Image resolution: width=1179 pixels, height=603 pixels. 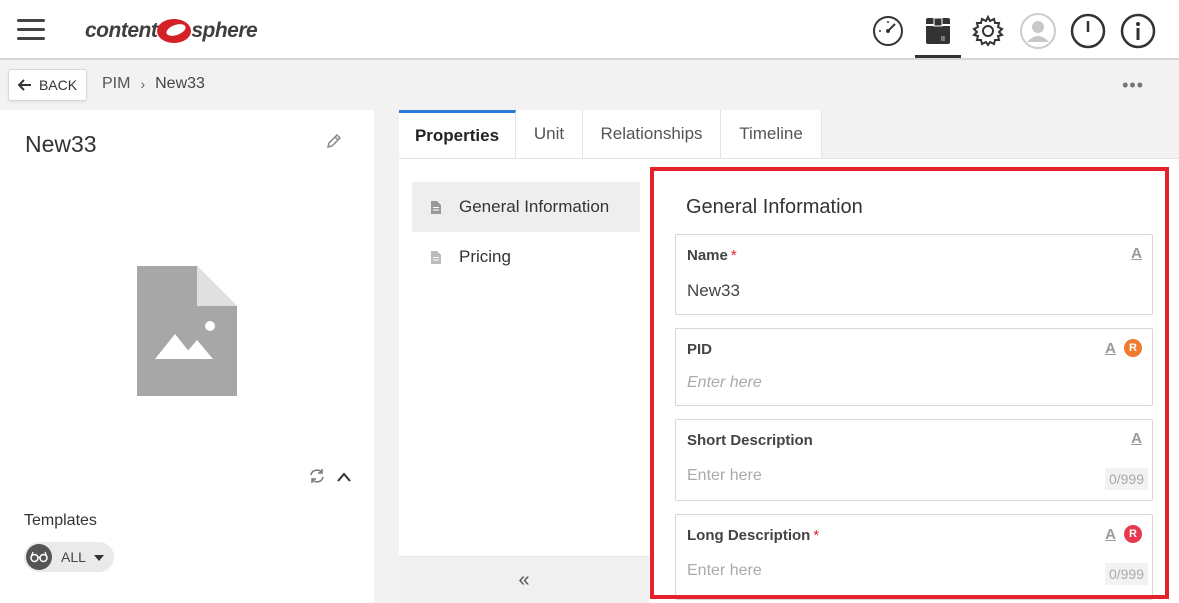 I want to click on section-pricing: Pricing, so click(x=526, y=257).